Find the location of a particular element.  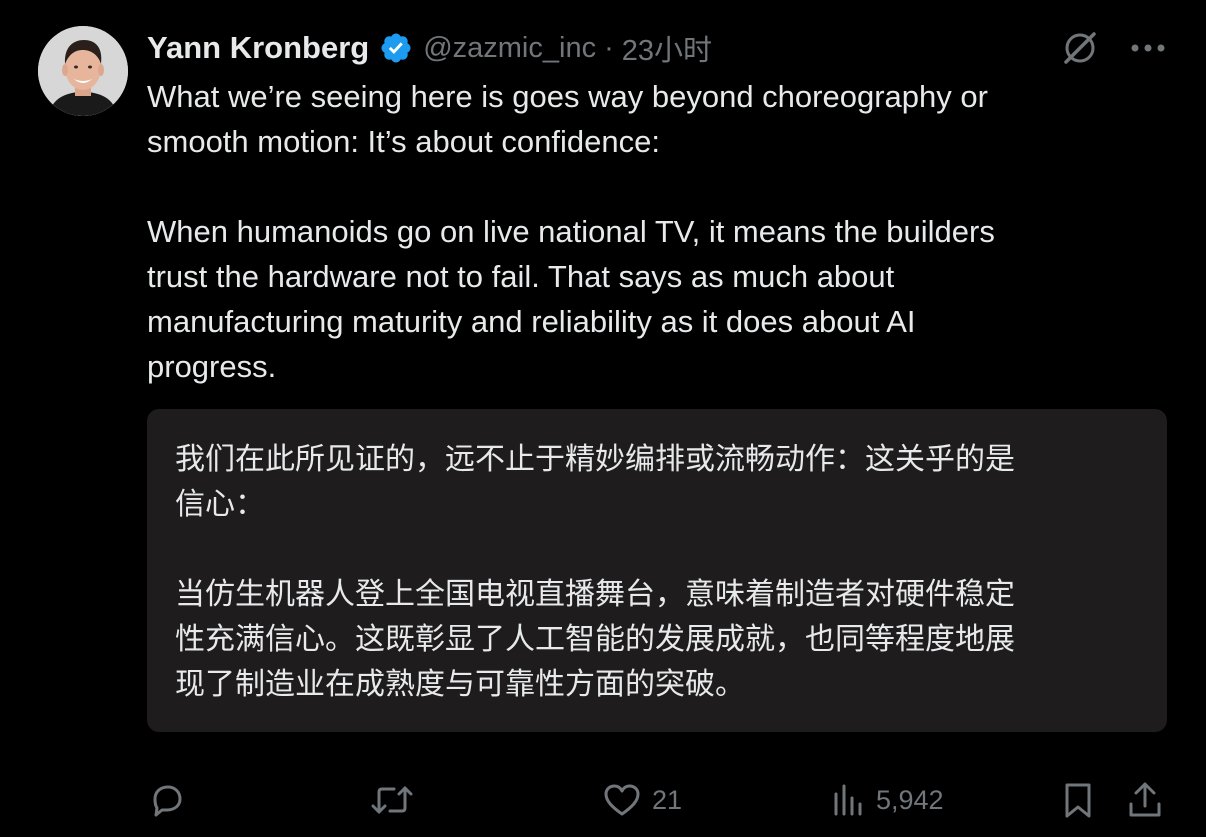

avatar is located at coordinates (83, 71).